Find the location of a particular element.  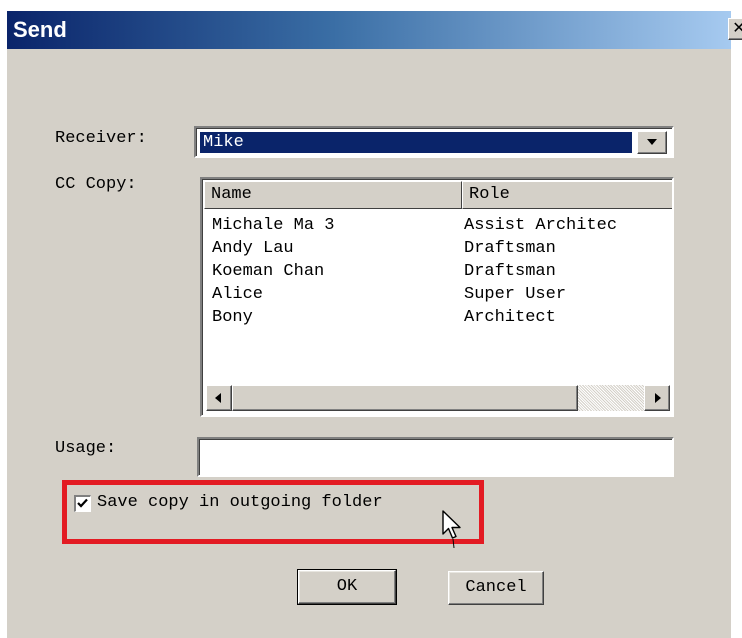

scrollbar-thumb is located at coordinates (405, 398).